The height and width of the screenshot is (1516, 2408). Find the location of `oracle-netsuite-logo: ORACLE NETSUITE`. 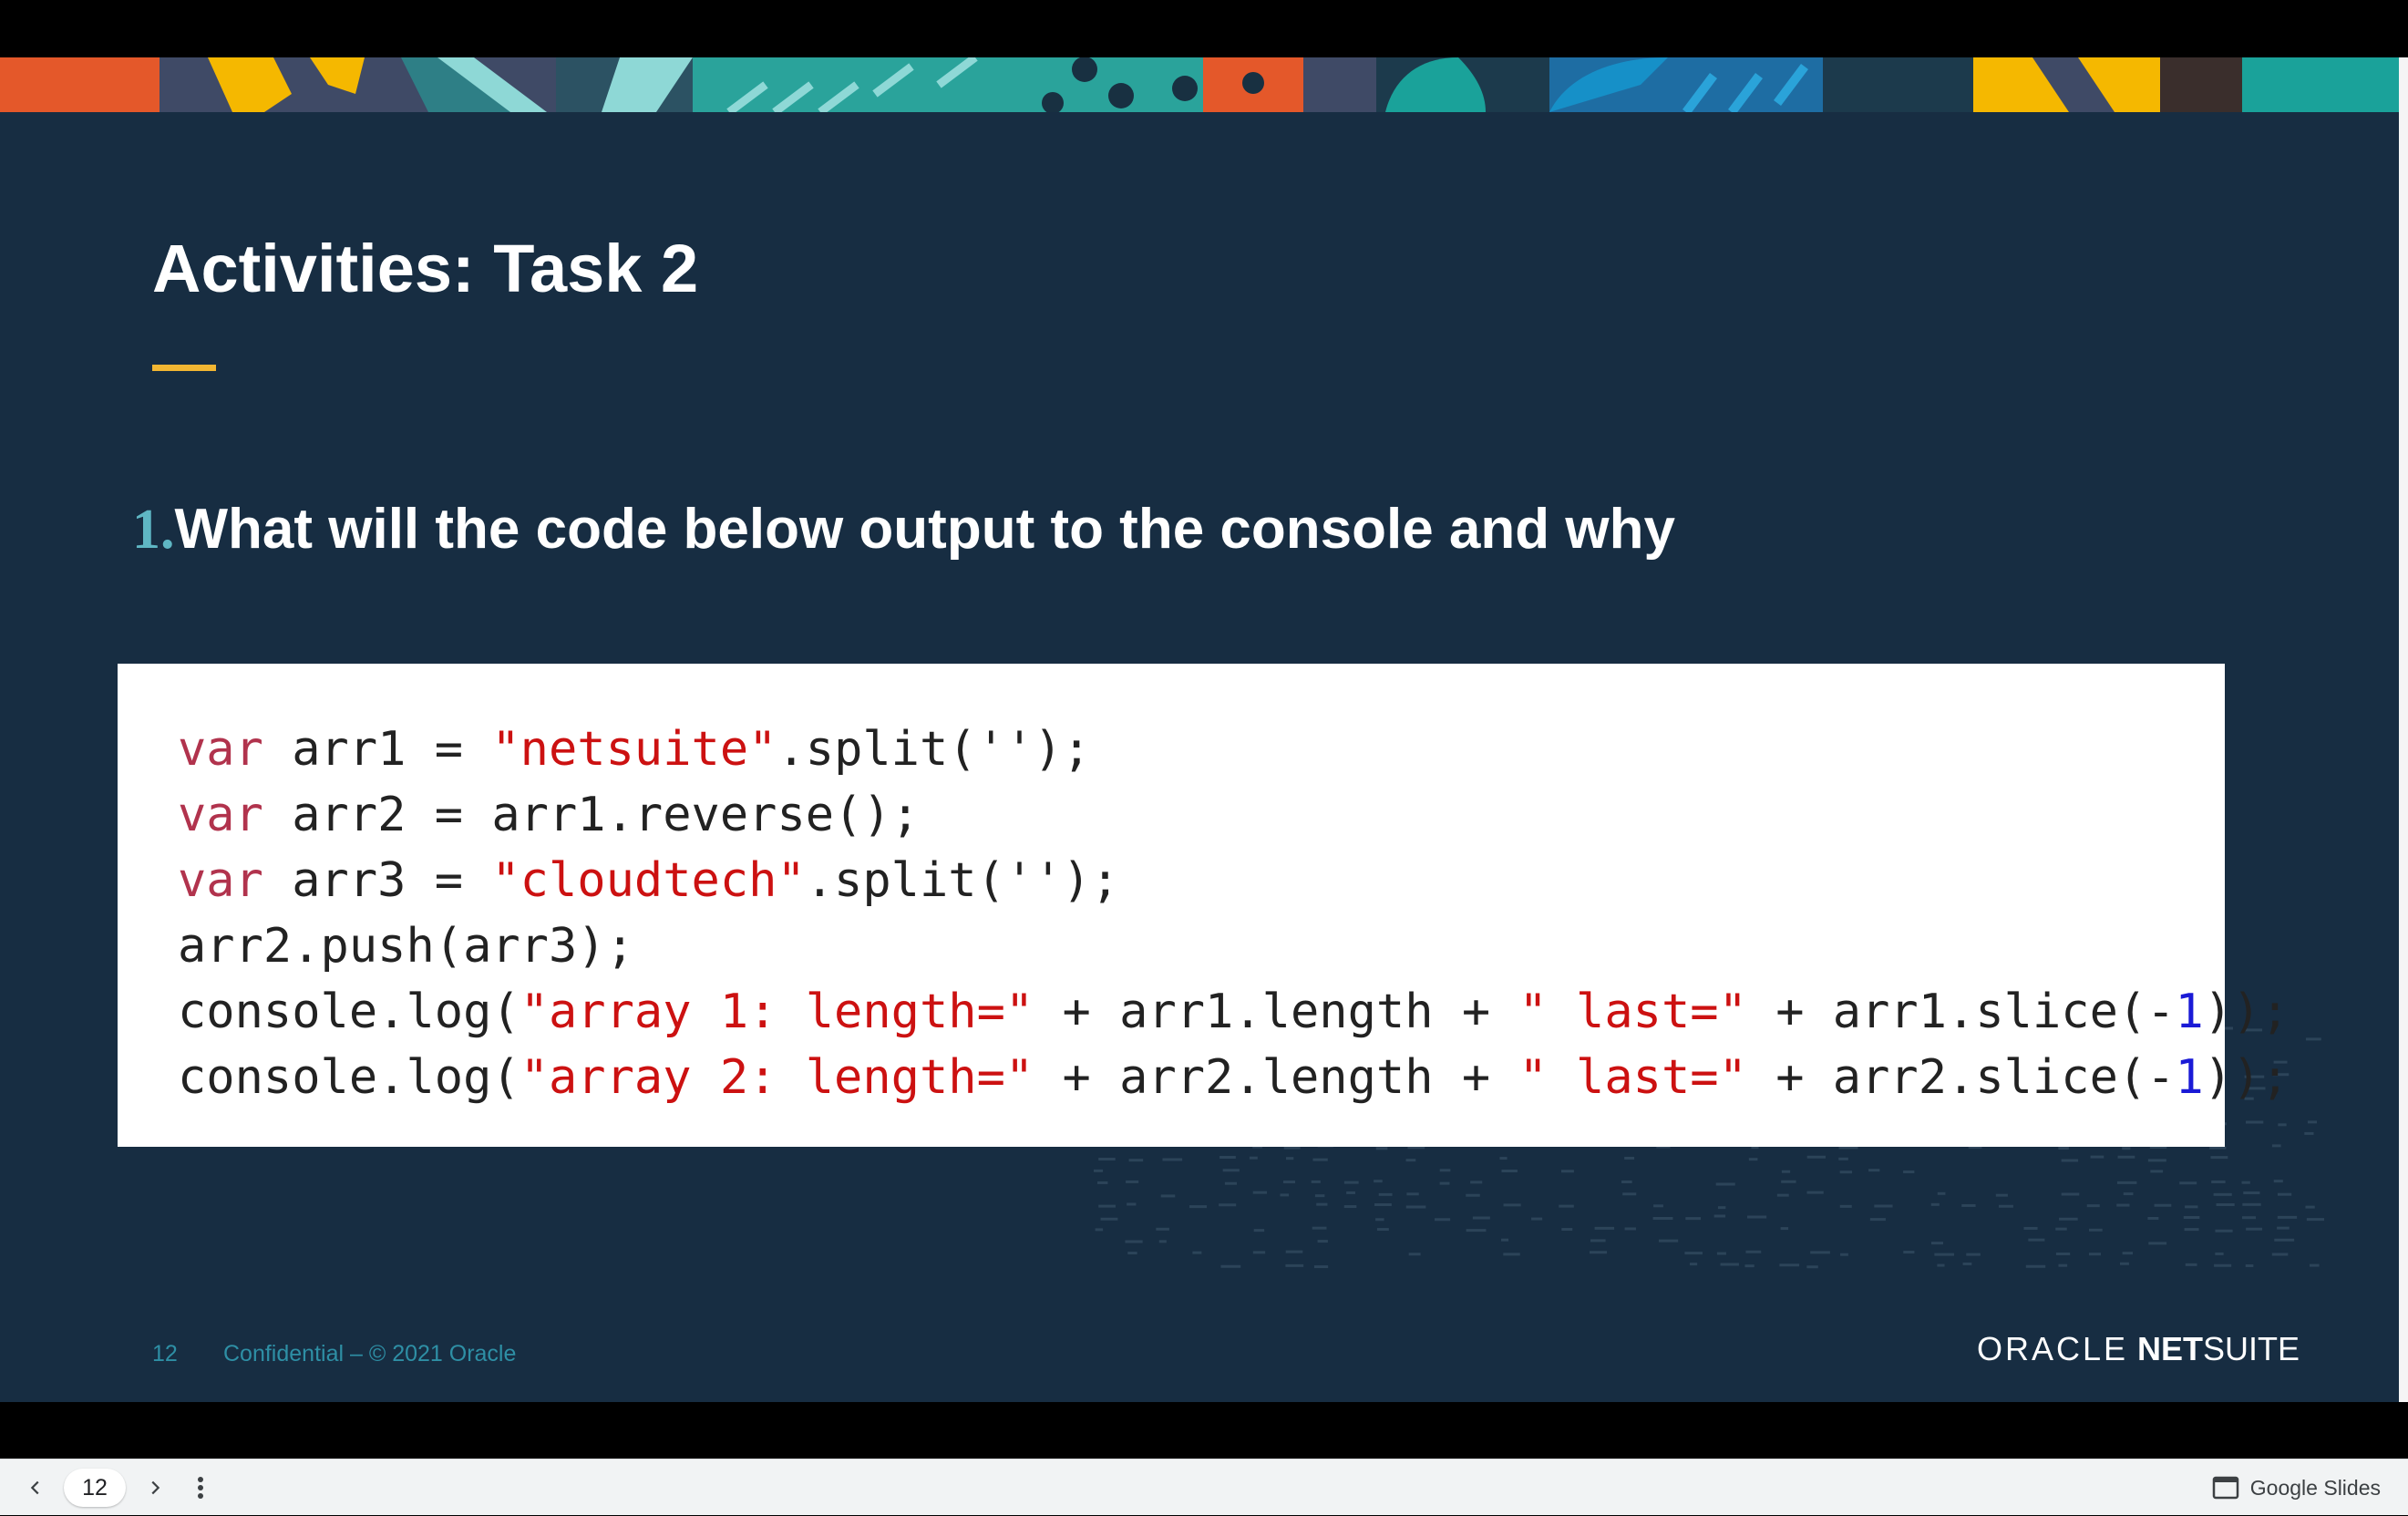

oracle-netsuite-logo: ORACLE NETSUITE is located at coordinates (2139, 1349).